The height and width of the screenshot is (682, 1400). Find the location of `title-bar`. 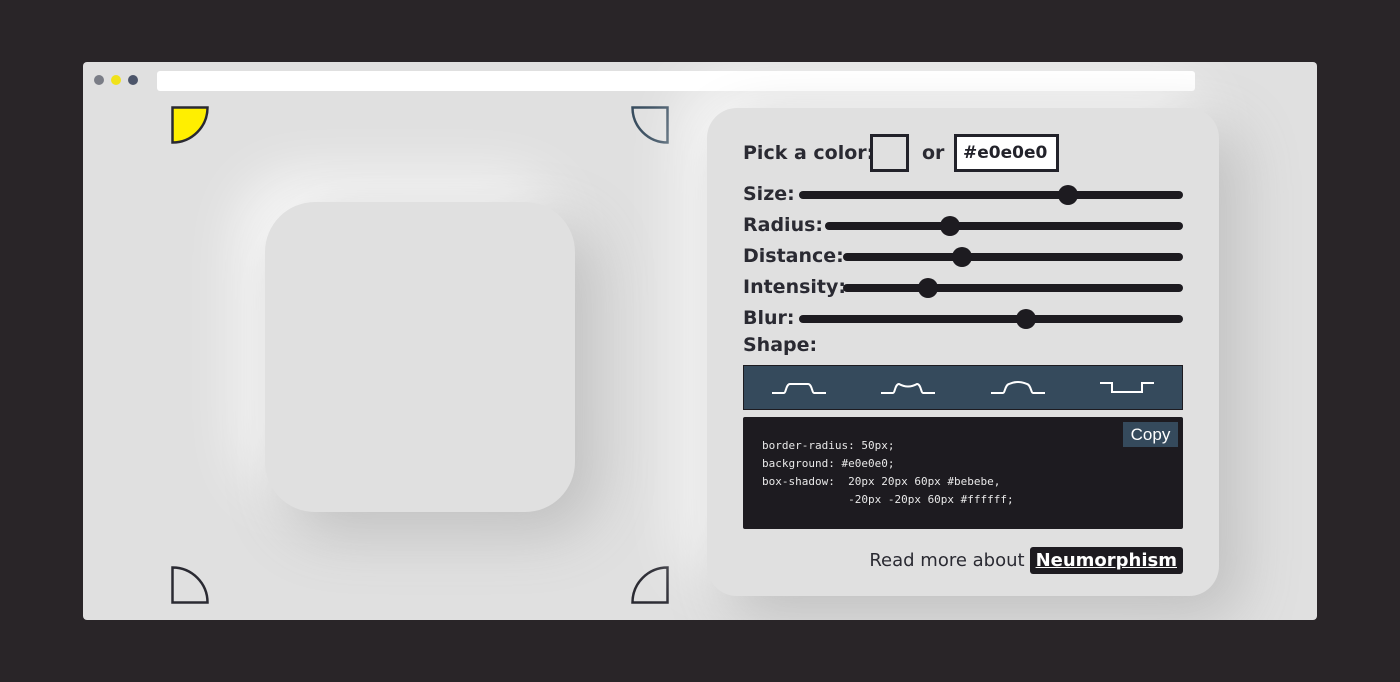

title-bar is located at coordinates (700, 80).